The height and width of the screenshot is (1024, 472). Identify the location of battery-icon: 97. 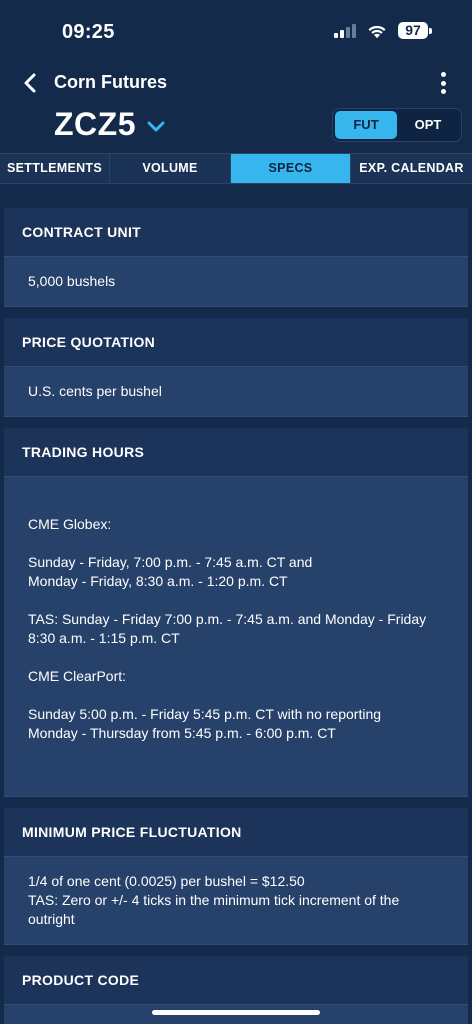
(415, 30).